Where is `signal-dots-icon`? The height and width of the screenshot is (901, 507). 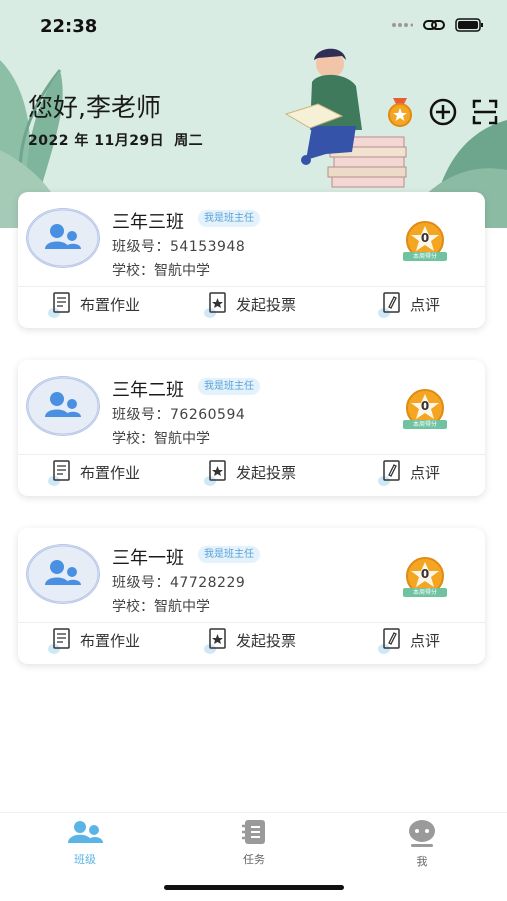
signal-dots-icon is located at coordinates (402, 25).